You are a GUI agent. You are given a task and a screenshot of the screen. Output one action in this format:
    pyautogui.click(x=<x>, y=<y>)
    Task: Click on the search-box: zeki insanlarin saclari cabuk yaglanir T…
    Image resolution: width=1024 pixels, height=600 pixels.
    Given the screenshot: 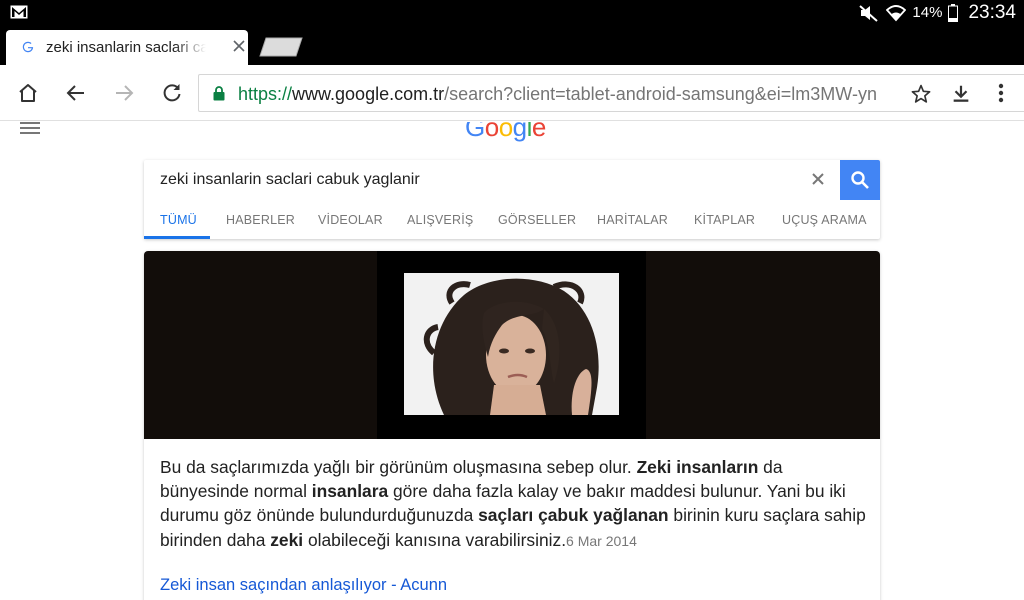 What is the action you would take?
    pyautogui.click(x=512, y=199)
    